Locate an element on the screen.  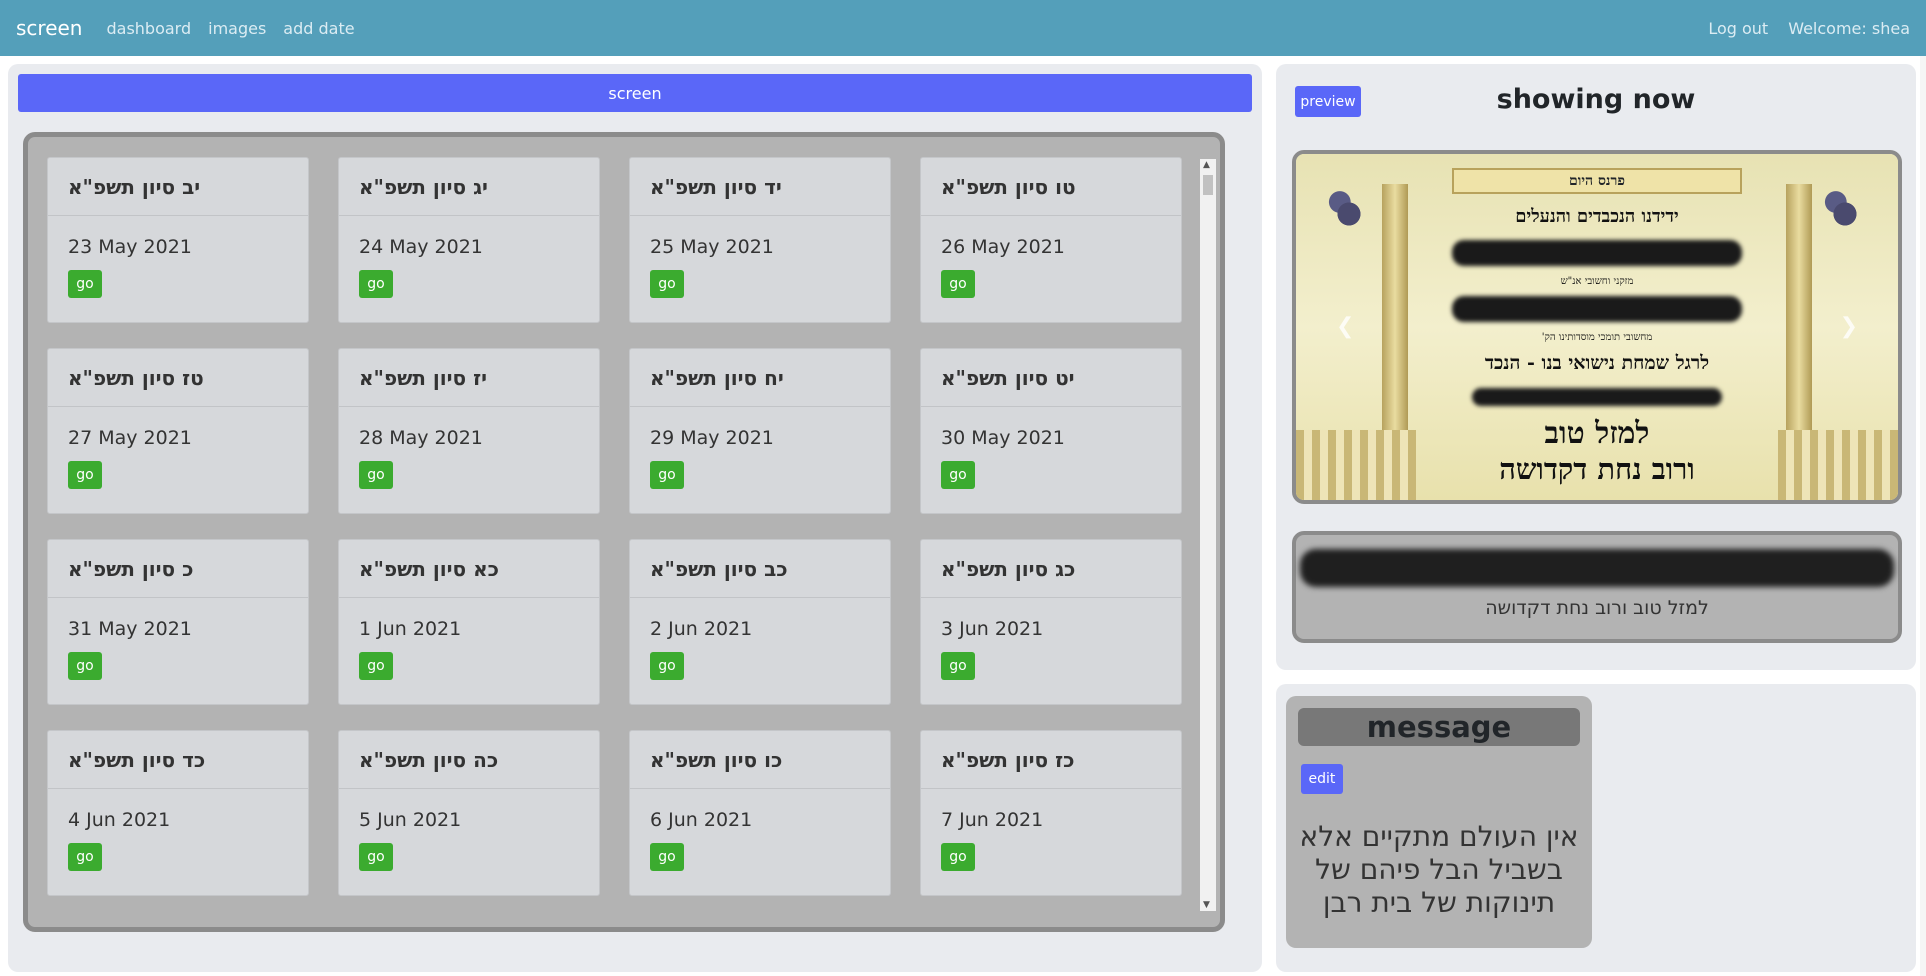
gregorian-date: 31 May 2021 is located at coordinates (130, 629).